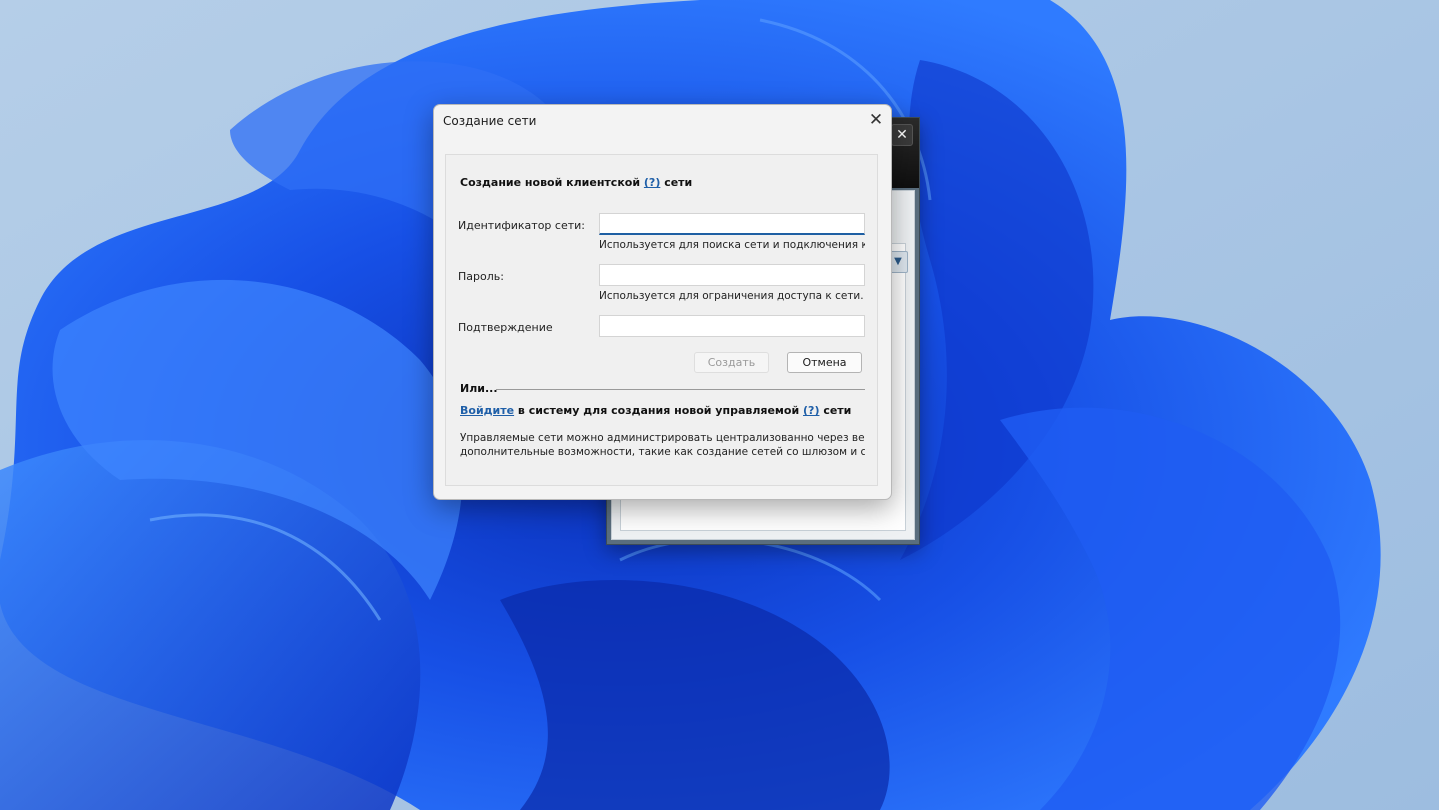  What do you see at coordinates (680, 389) in the screenshot?
I see `separator-line` at bounding box center [680, 389].